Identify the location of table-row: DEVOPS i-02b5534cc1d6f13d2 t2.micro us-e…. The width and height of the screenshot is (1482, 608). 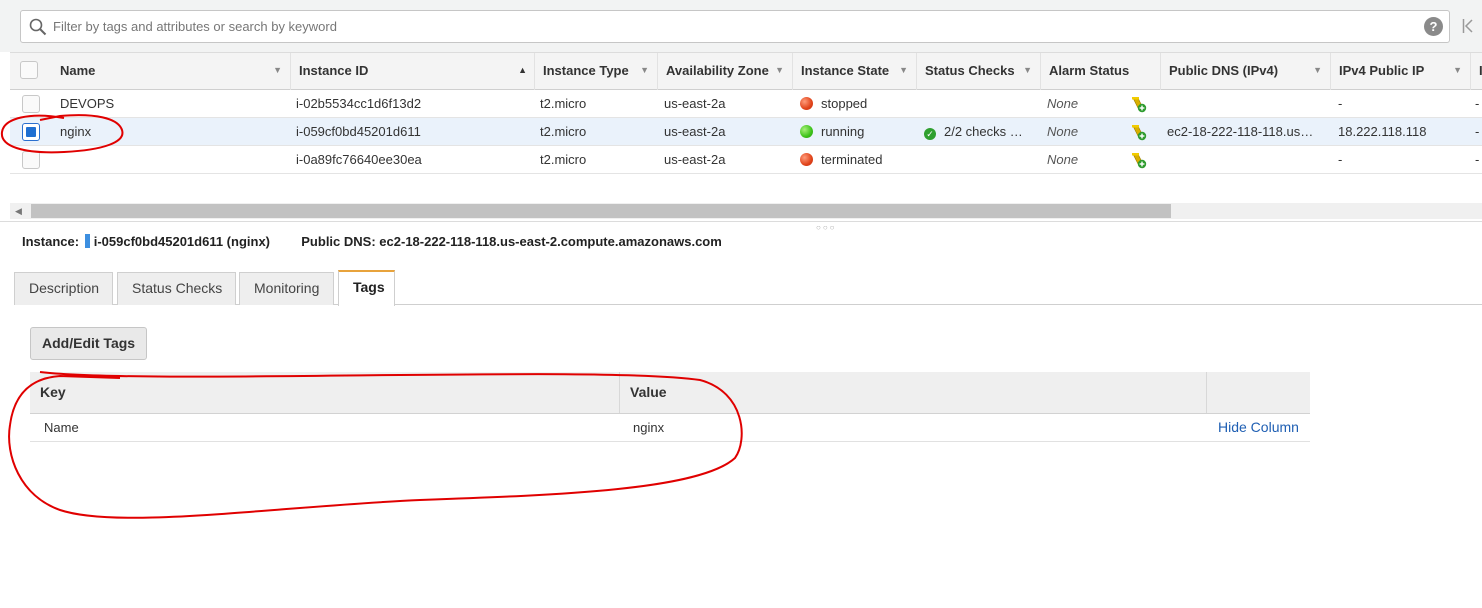
(746, 104).